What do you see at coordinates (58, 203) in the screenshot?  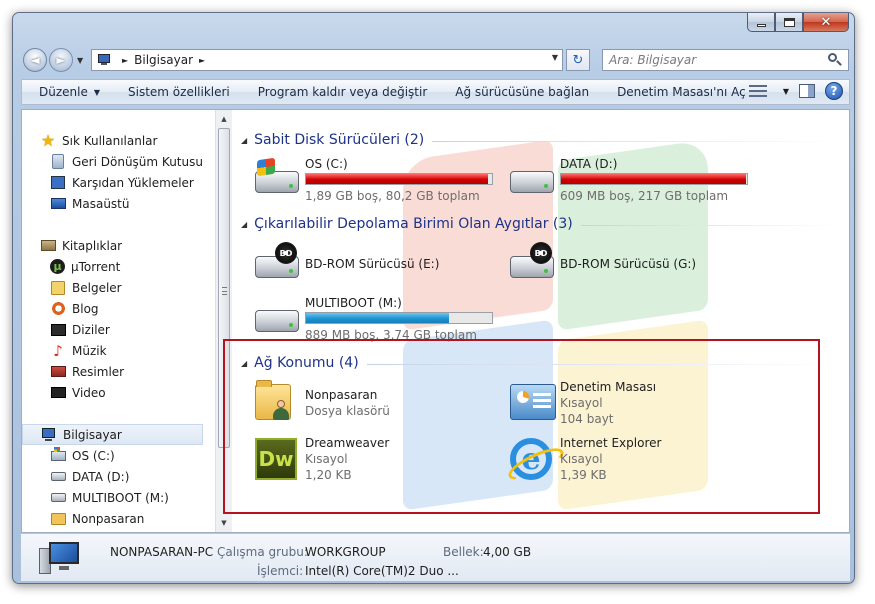 I see `desktop-icon` at bounding box center [58, 203].